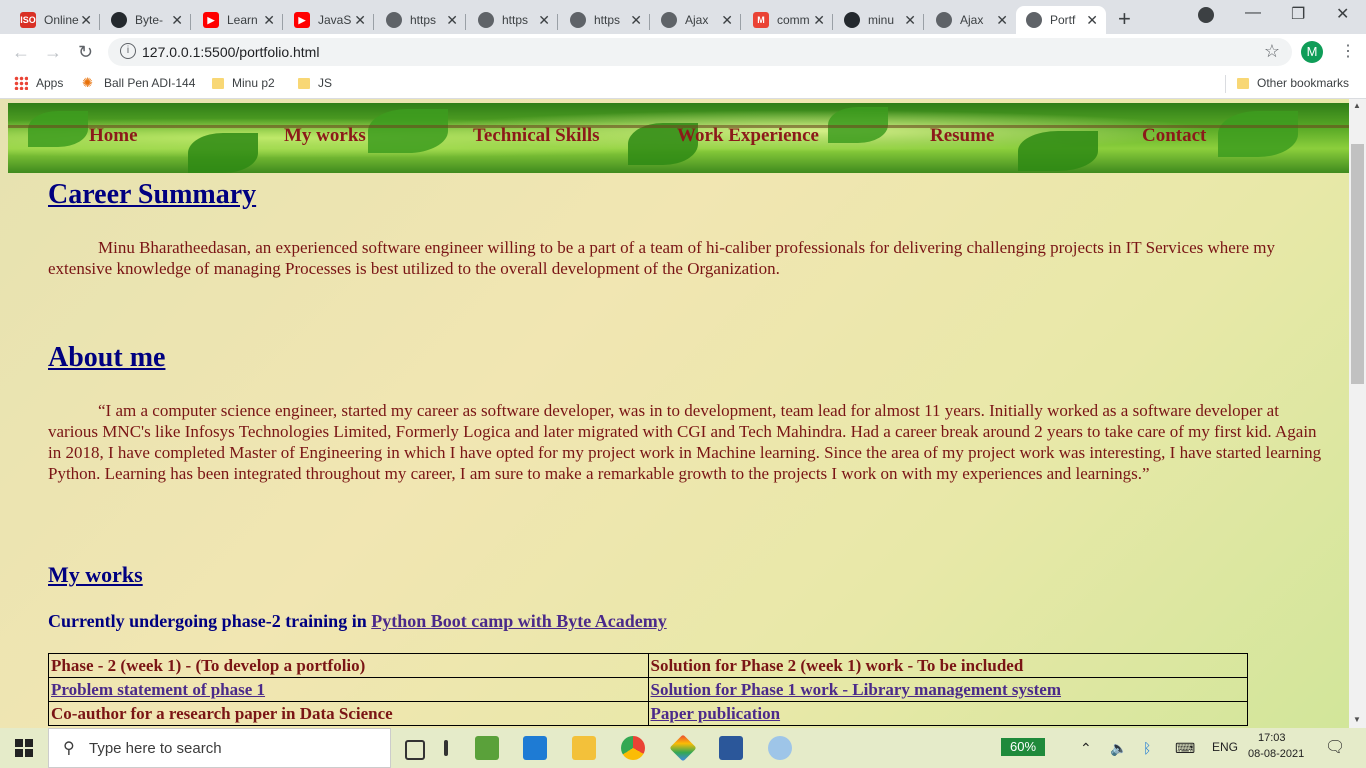 The image size is (1366, 768). I want to click on page-scrollbar: ▲ ▼, so click(1357, 413).